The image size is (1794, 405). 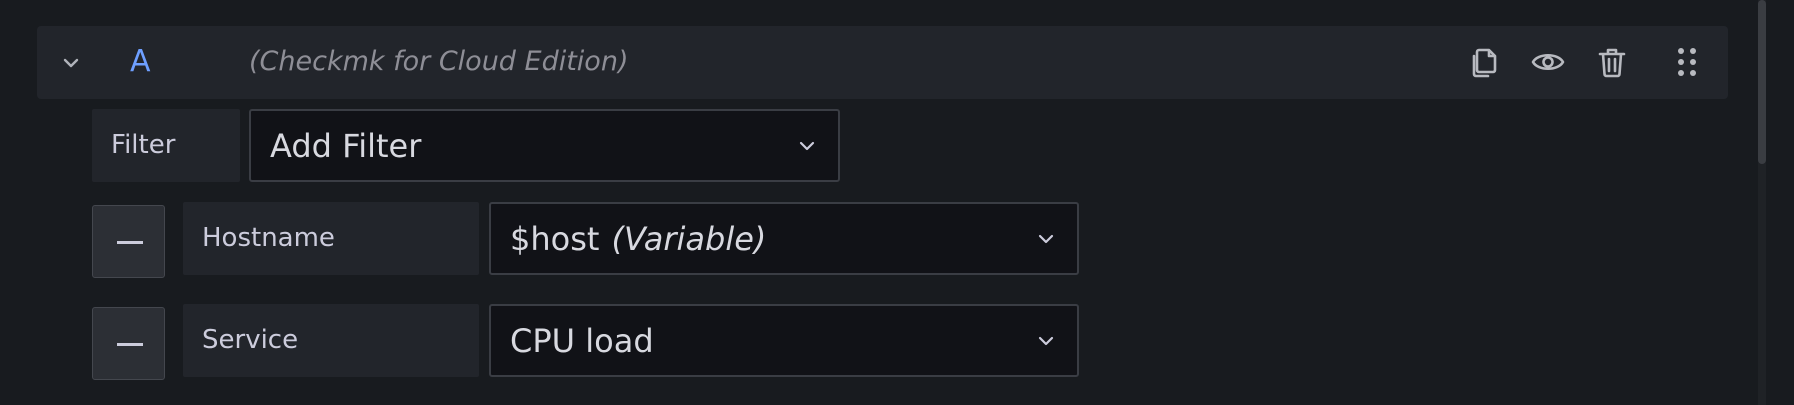 I want to click on scrollbar-thumb, so click(x=1762, y=82).